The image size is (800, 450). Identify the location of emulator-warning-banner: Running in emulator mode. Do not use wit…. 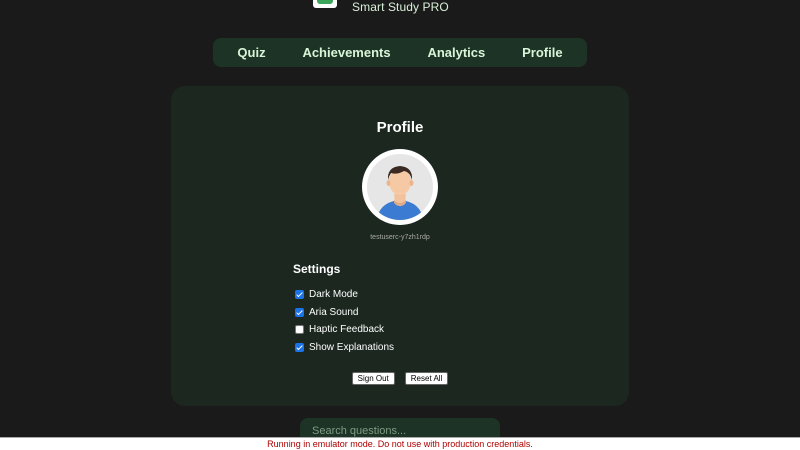
(400, 443).